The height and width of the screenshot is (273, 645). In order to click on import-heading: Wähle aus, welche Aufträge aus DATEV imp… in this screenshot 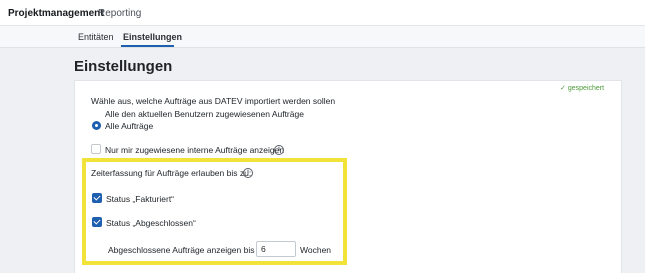, I will do `click(213, 101)`.